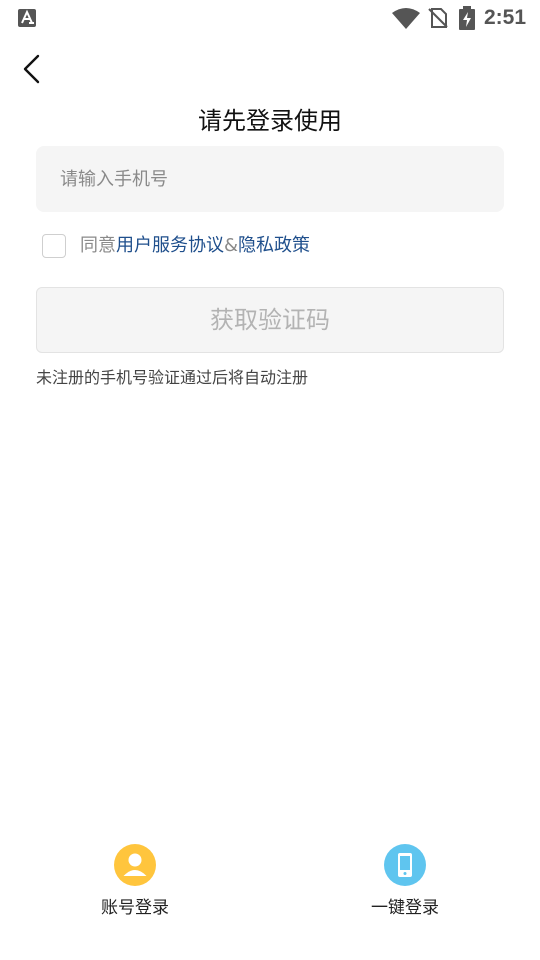  Describe the element at coordinates (467, 18) in the screenshot. I see `battery-charging-icon` at that location.